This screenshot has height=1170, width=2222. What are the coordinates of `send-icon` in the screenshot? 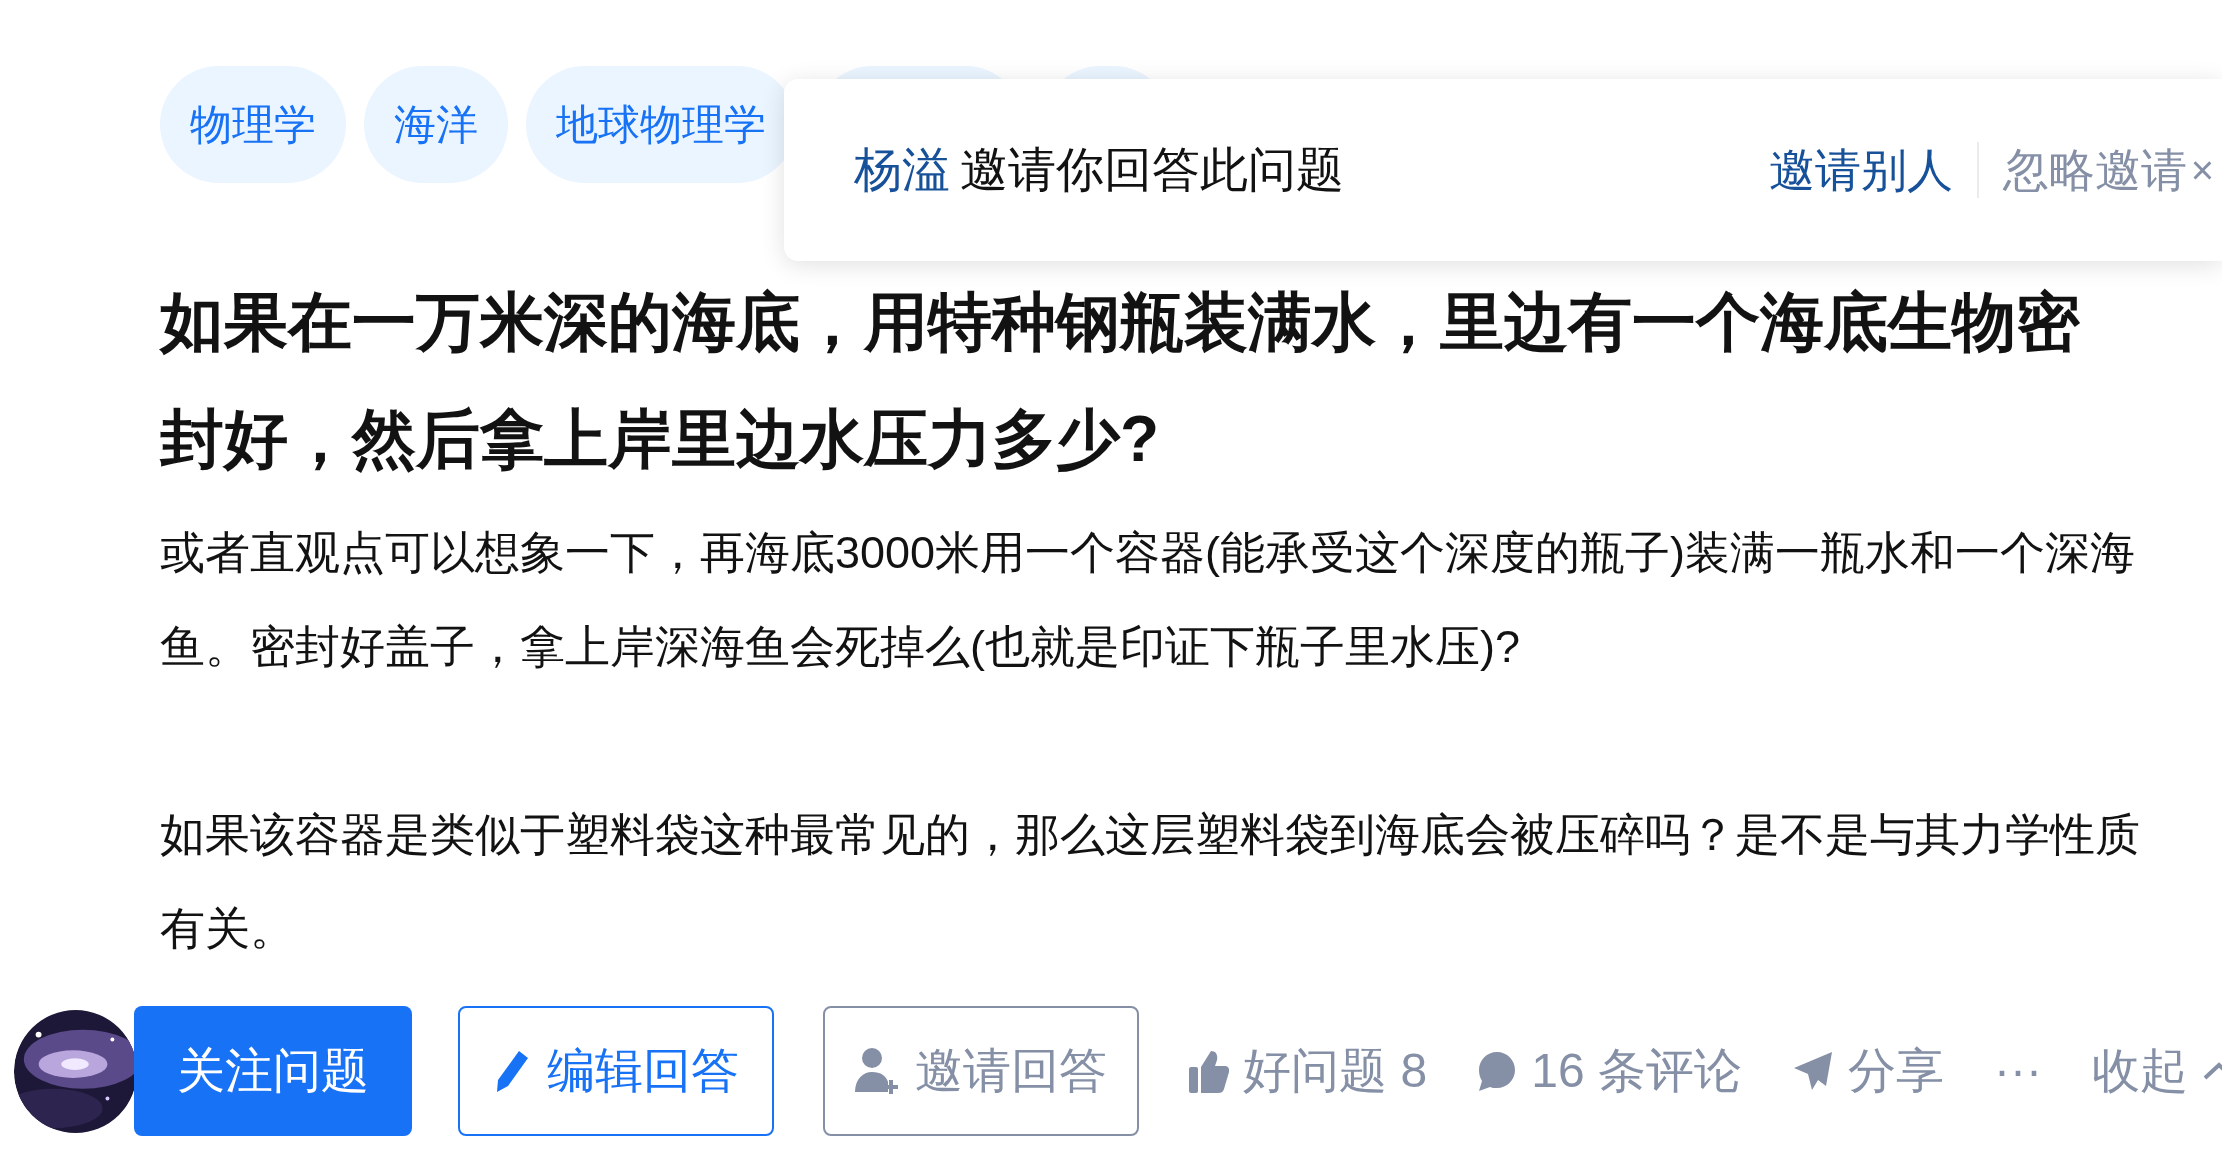 It's located at (1813, 1071).